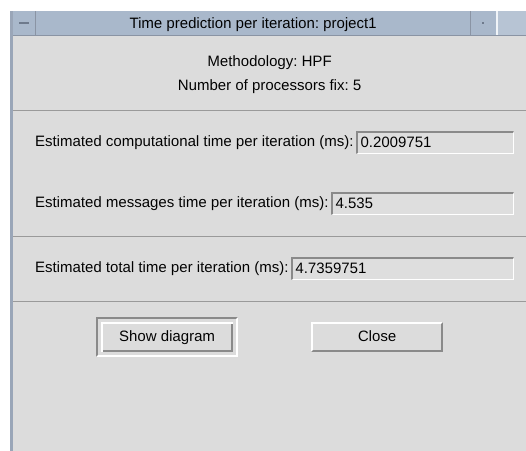  Describe the element at coordinates (377, 337) in the screenshot. I see `dialog-button: Close` at that location.